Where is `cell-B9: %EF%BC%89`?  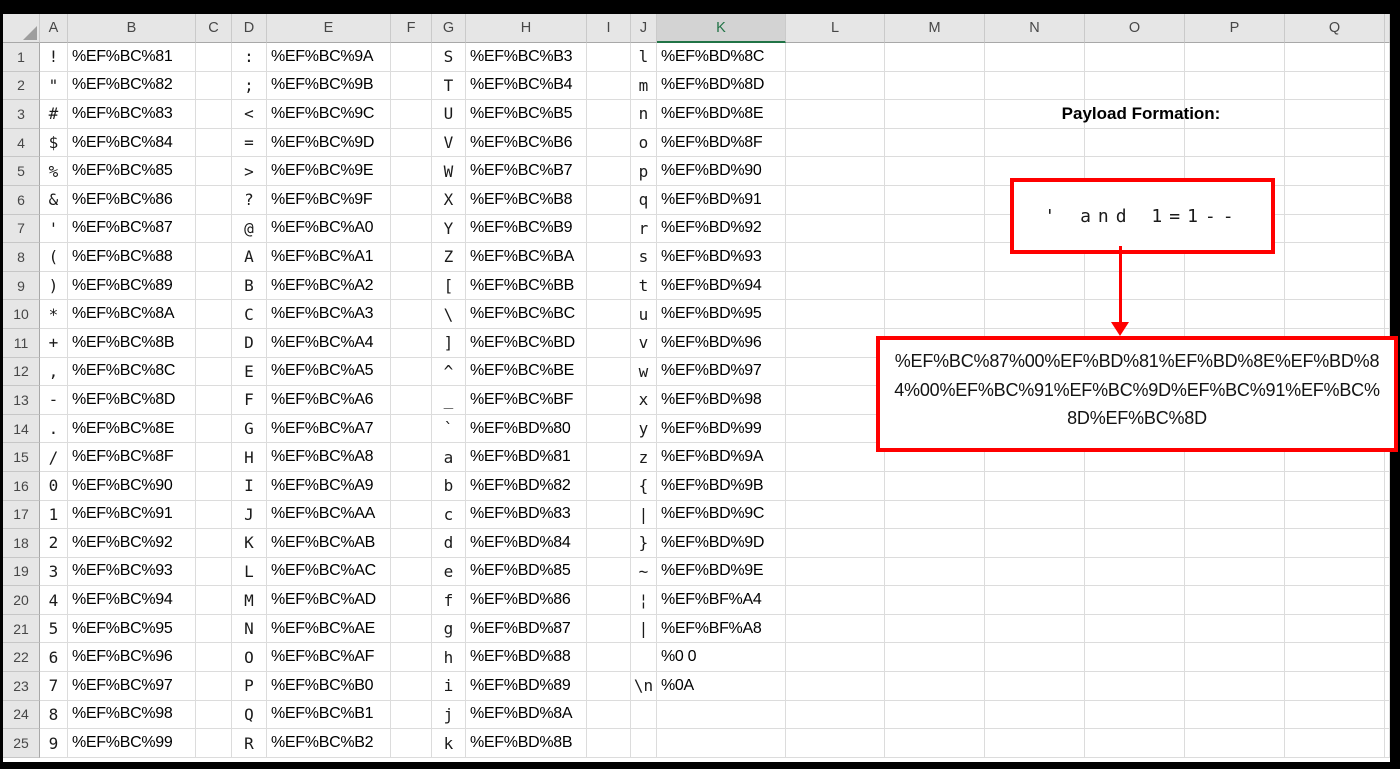
cell-B9: %EF%BC%89 is located at coordinates (132, 286).